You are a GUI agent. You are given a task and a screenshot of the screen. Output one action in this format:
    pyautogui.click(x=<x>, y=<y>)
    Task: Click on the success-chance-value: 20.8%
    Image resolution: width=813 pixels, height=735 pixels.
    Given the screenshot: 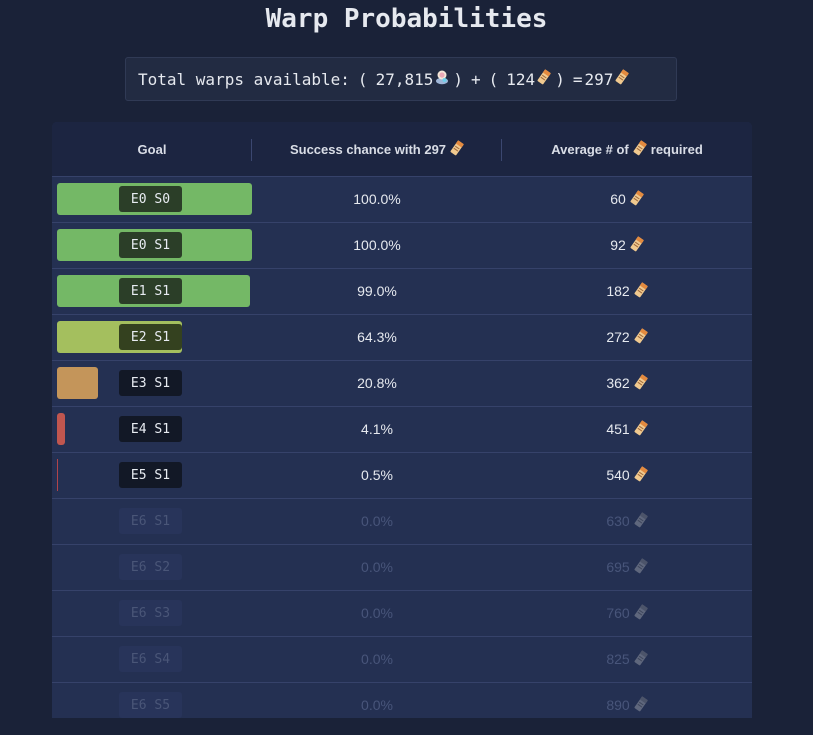 What is the action you would take?
    pyautogui.click(x=377, y=383)
    